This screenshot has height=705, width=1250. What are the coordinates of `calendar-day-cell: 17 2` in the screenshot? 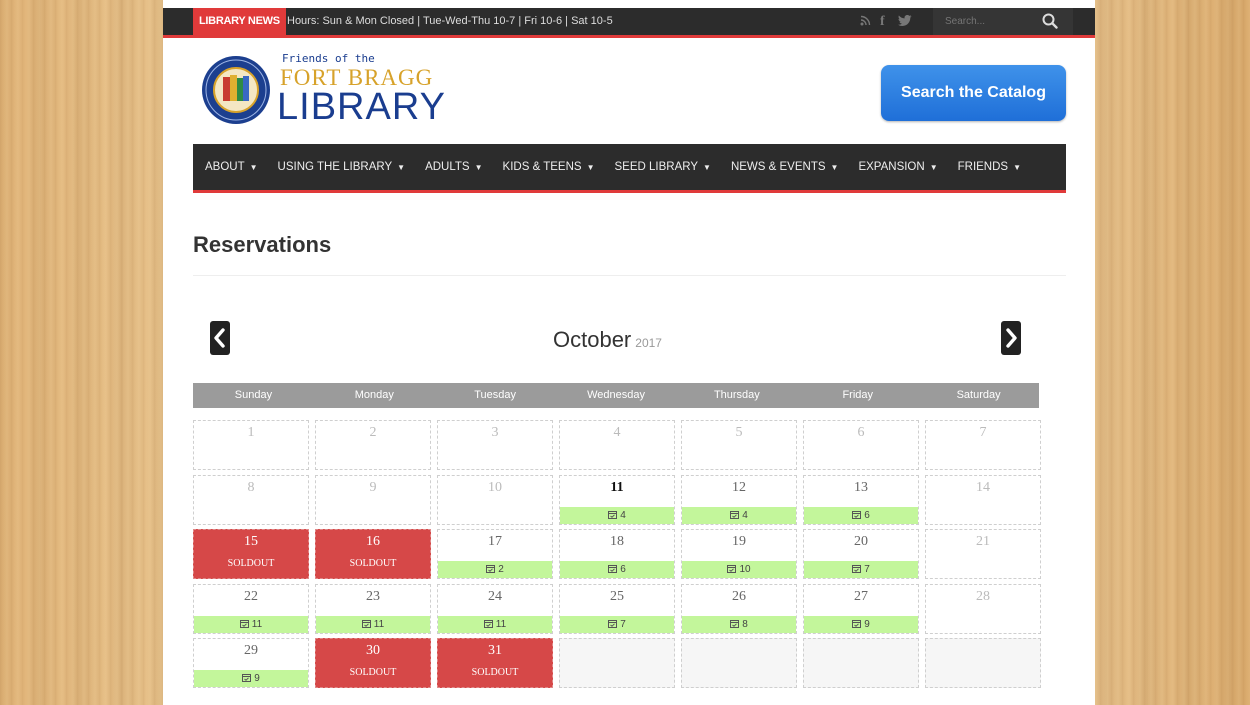 It's located at (495, 554).